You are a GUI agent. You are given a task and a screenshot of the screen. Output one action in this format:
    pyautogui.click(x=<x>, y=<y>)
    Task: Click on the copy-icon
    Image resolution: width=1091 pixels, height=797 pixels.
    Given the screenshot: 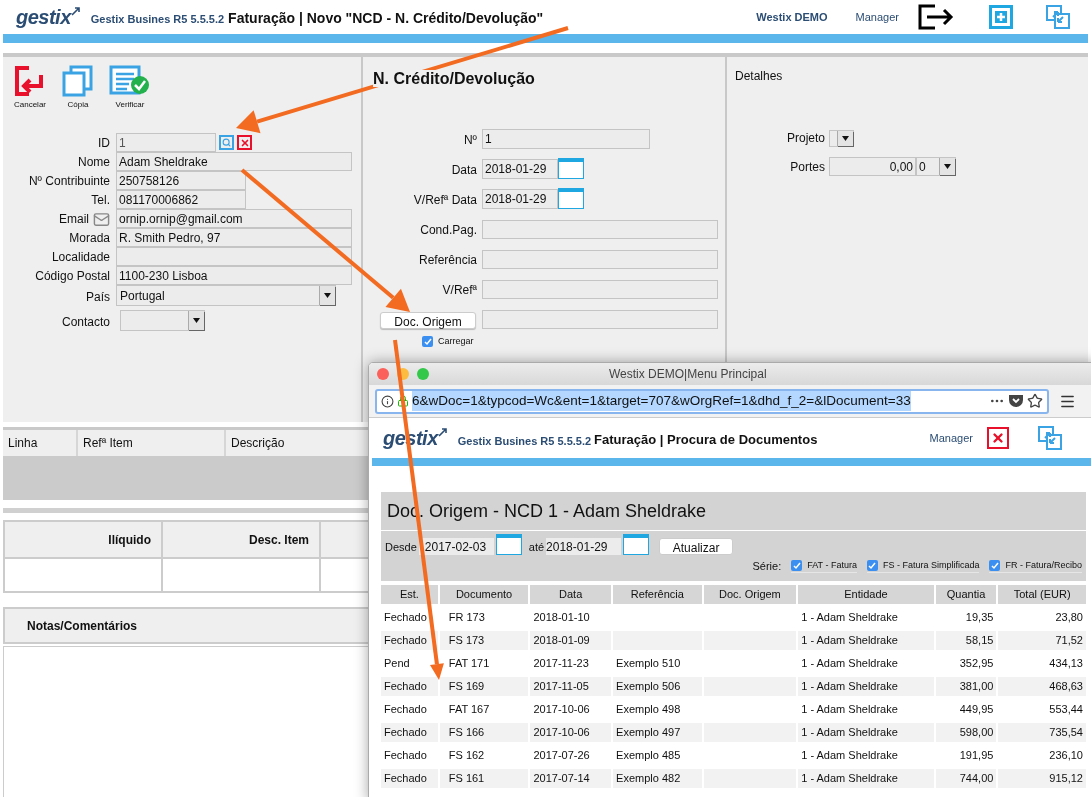 What is the action you would take?
    pyautogui.click(x=78, y=81)
    